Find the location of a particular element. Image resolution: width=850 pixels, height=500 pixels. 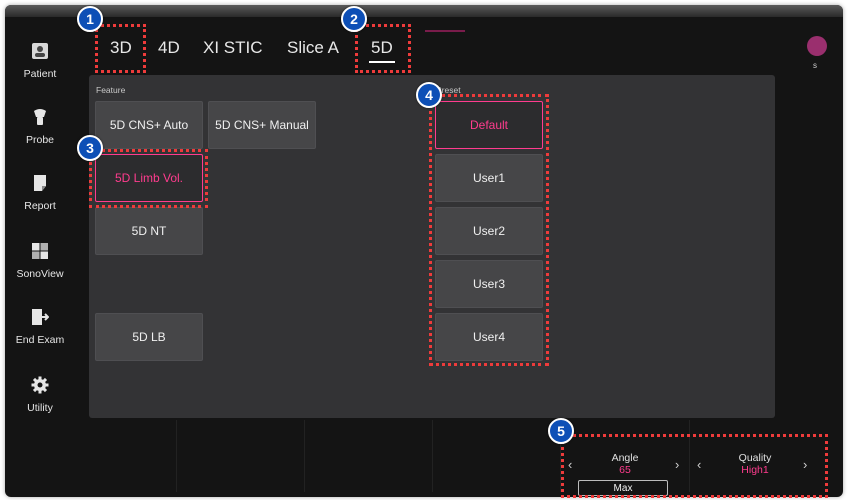

sidebar-item-probe: Probe is located at coordinates (40, 128).